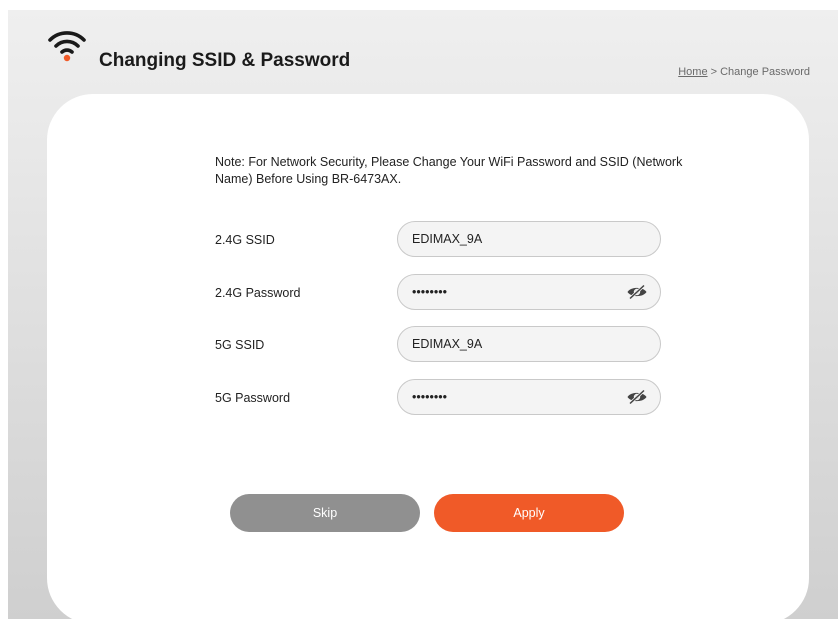  I want to click on ssid-24g-row: 2.4G SSID, so click(445, 241).